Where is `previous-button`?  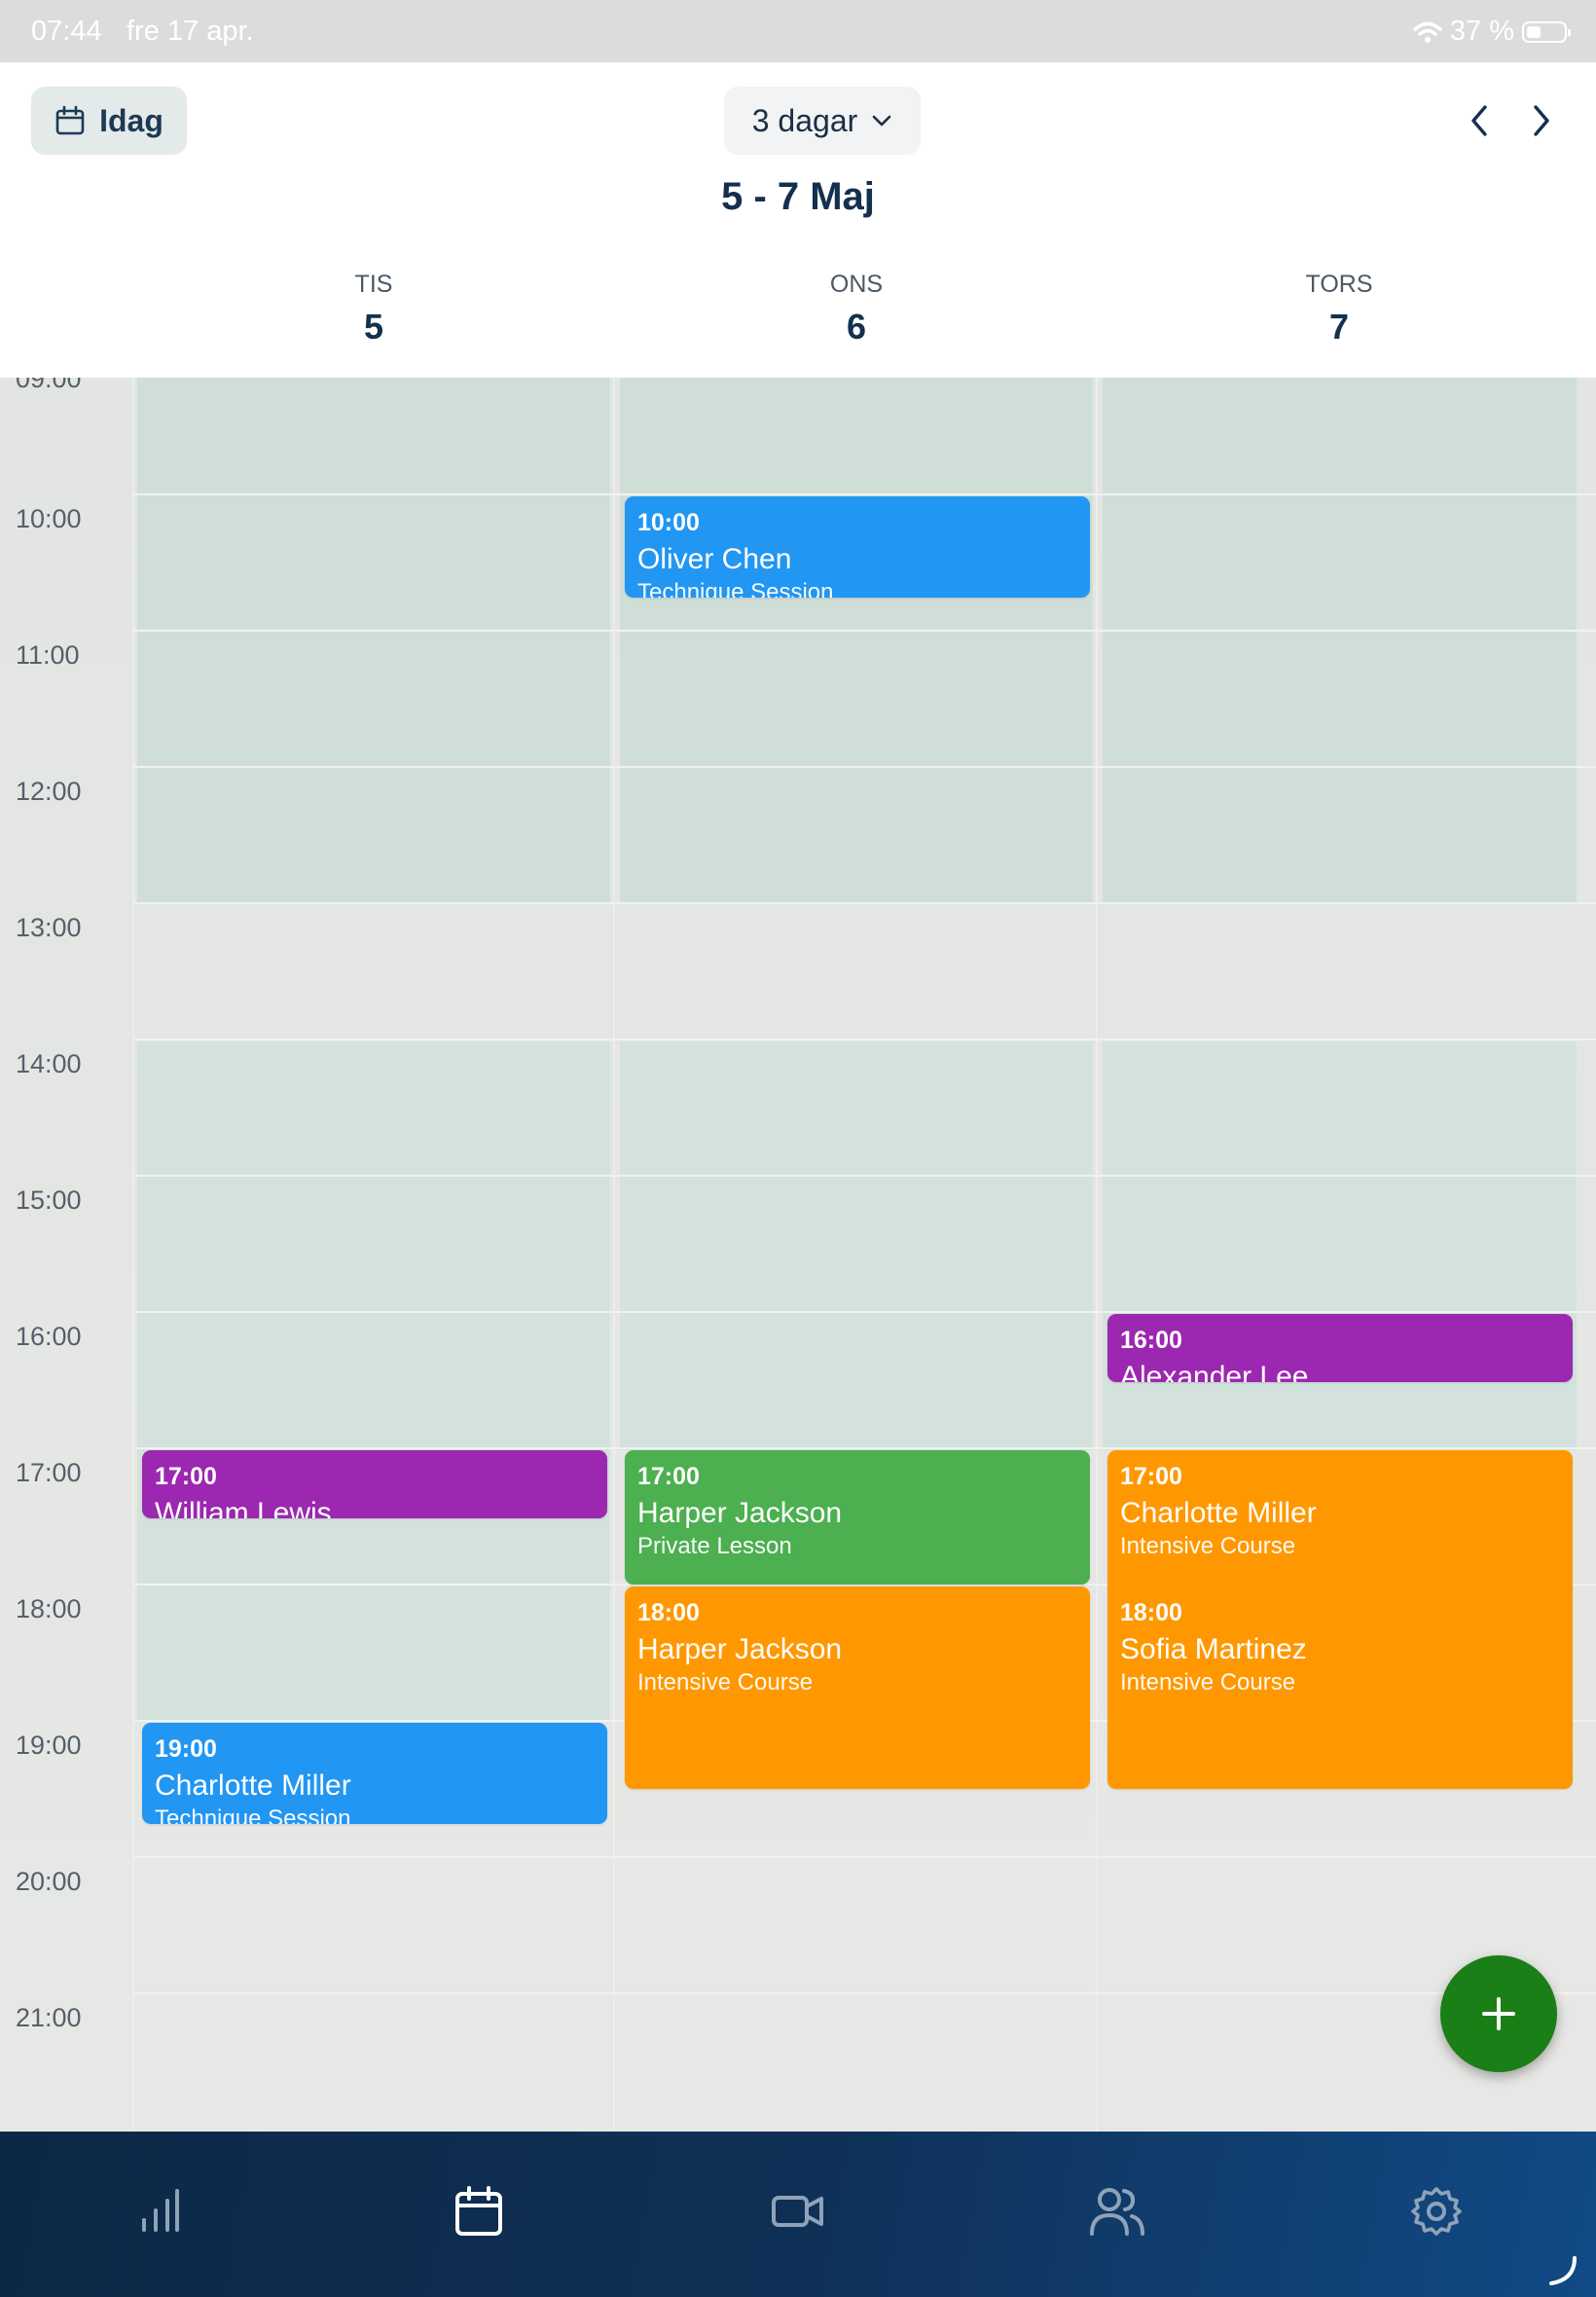 previous-button is located at coordinates (1479, 120).